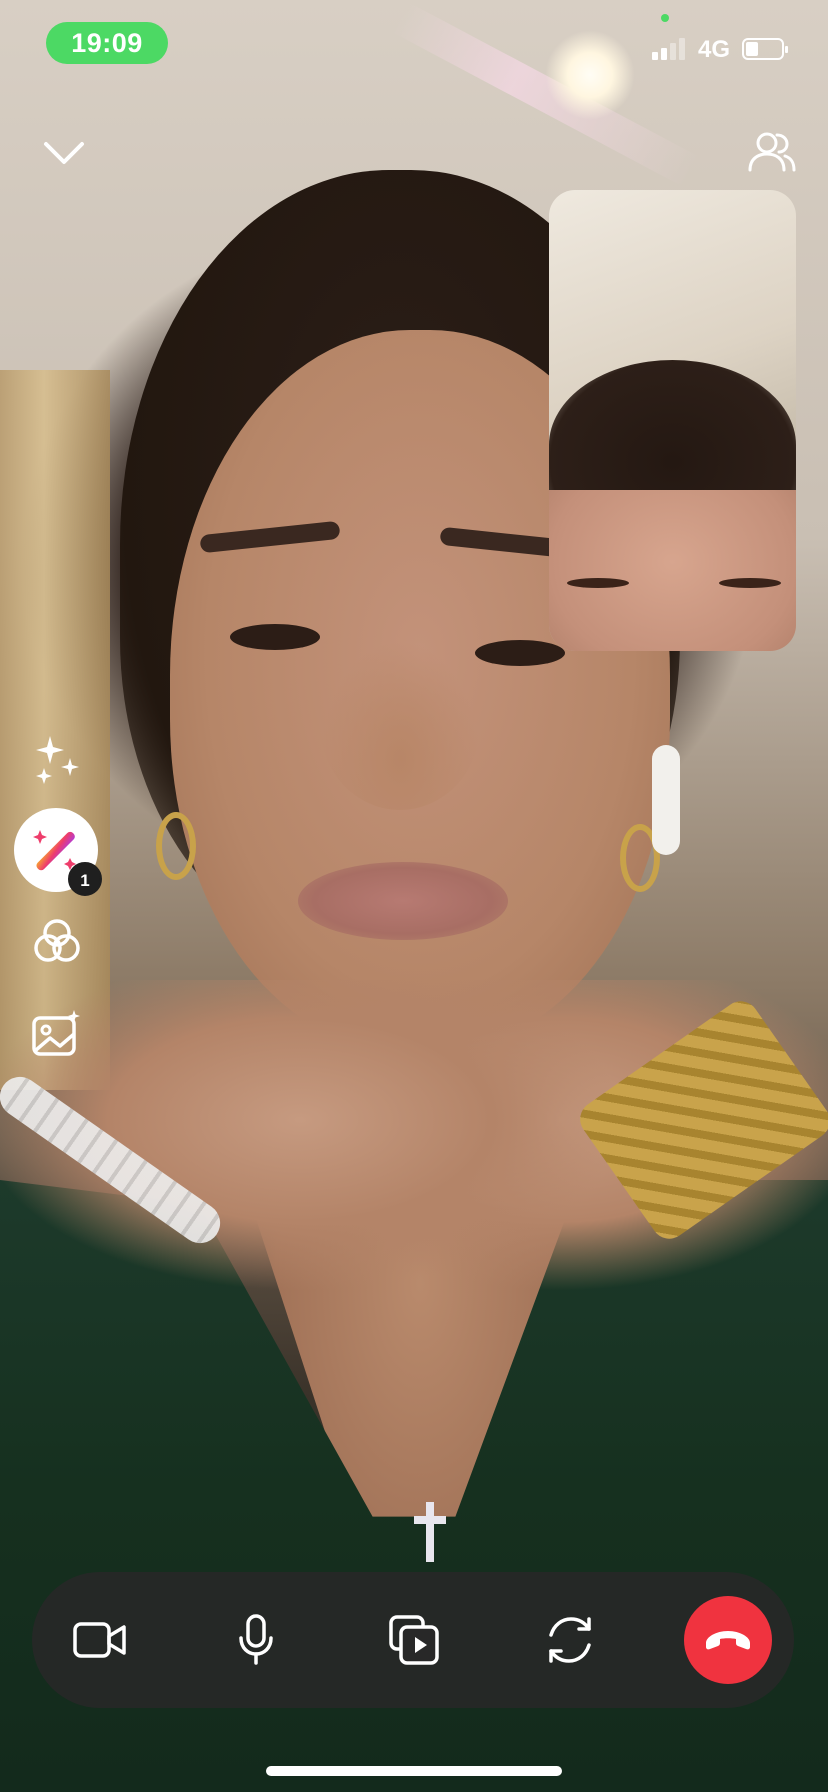  I want to click on self-view-right-eye, so click(750, 583).